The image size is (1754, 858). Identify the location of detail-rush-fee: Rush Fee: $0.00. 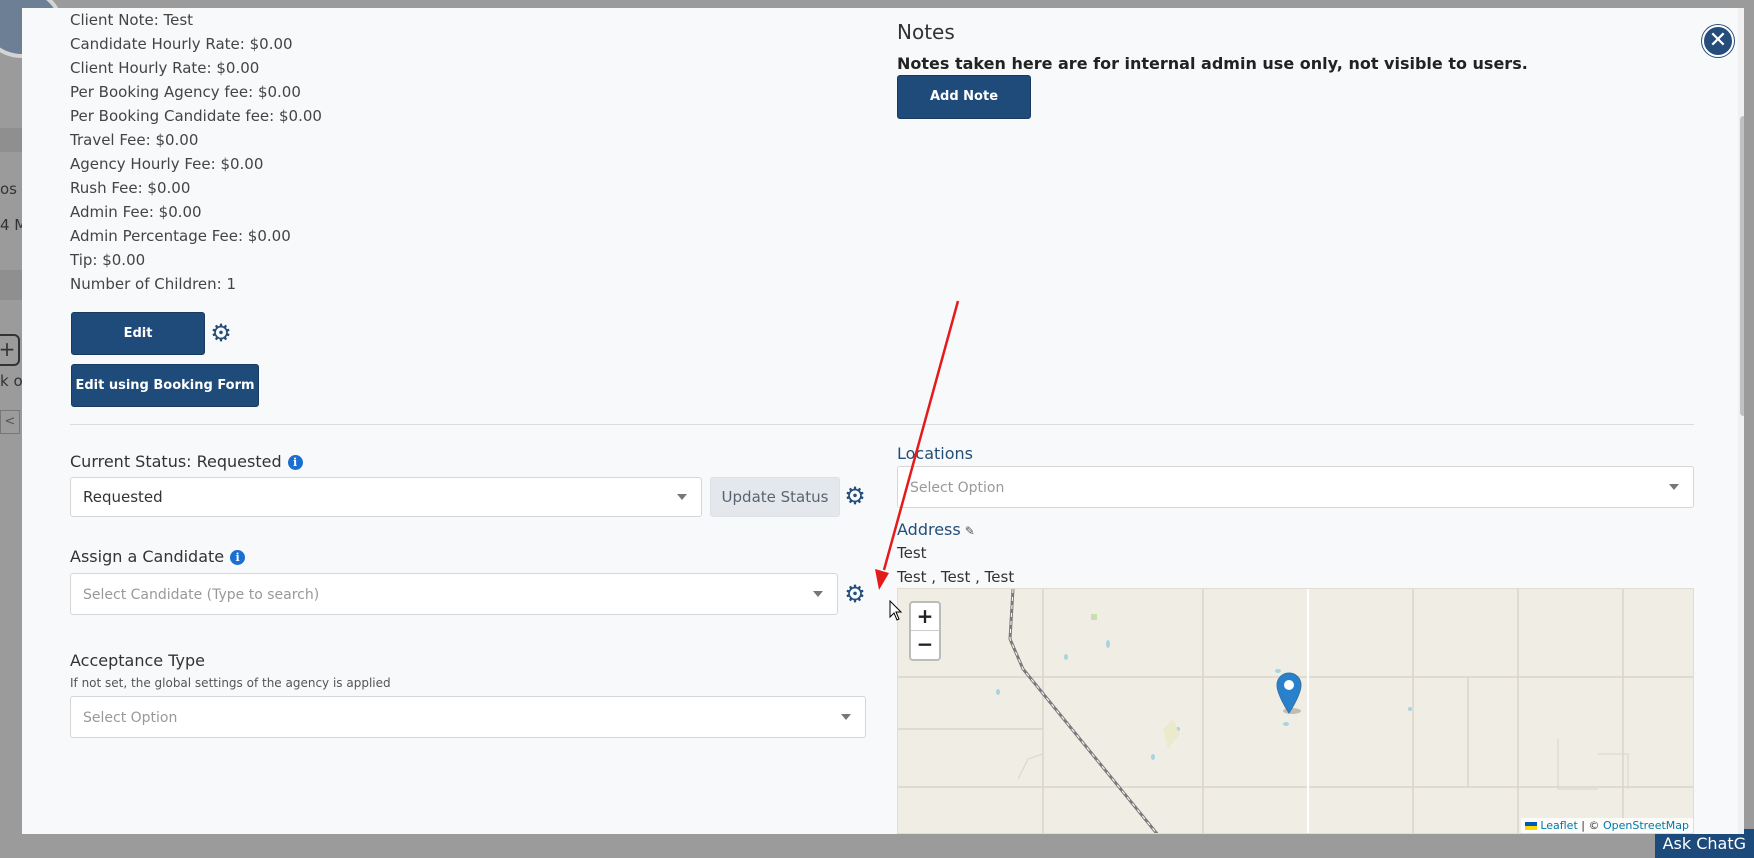
(130, 188).